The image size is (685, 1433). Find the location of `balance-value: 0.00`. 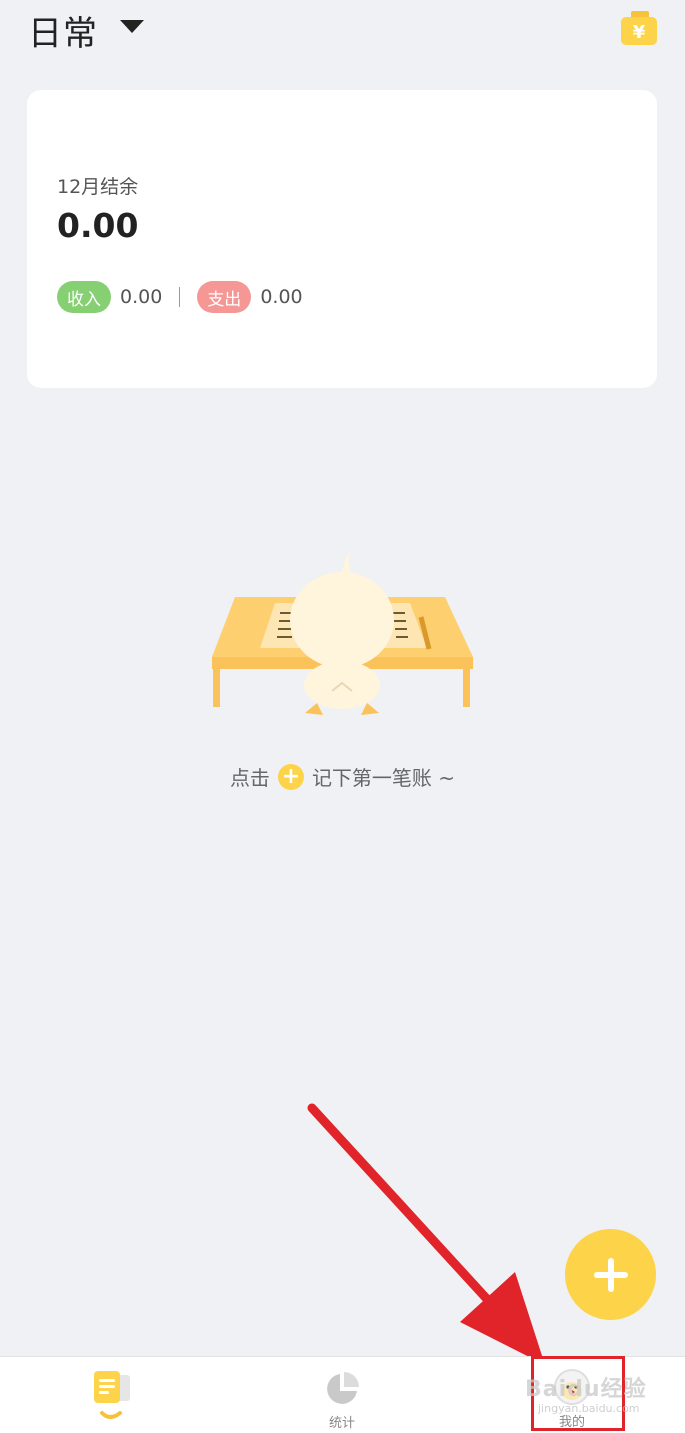

balance-value: 0.00 is located at coordinates (98, 225).